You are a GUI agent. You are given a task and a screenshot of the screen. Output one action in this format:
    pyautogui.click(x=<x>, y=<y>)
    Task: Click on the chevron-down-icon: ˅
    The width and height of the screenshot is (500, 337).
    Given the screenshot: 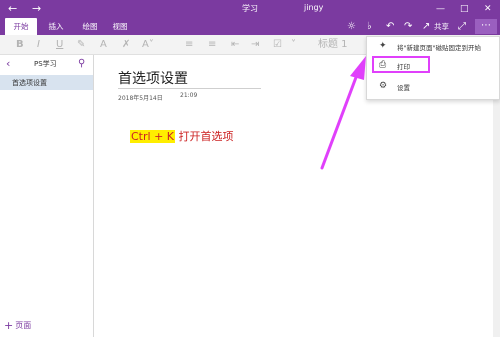 What is the action you would take?
    pyautogui.click(x=293, y=45)
    